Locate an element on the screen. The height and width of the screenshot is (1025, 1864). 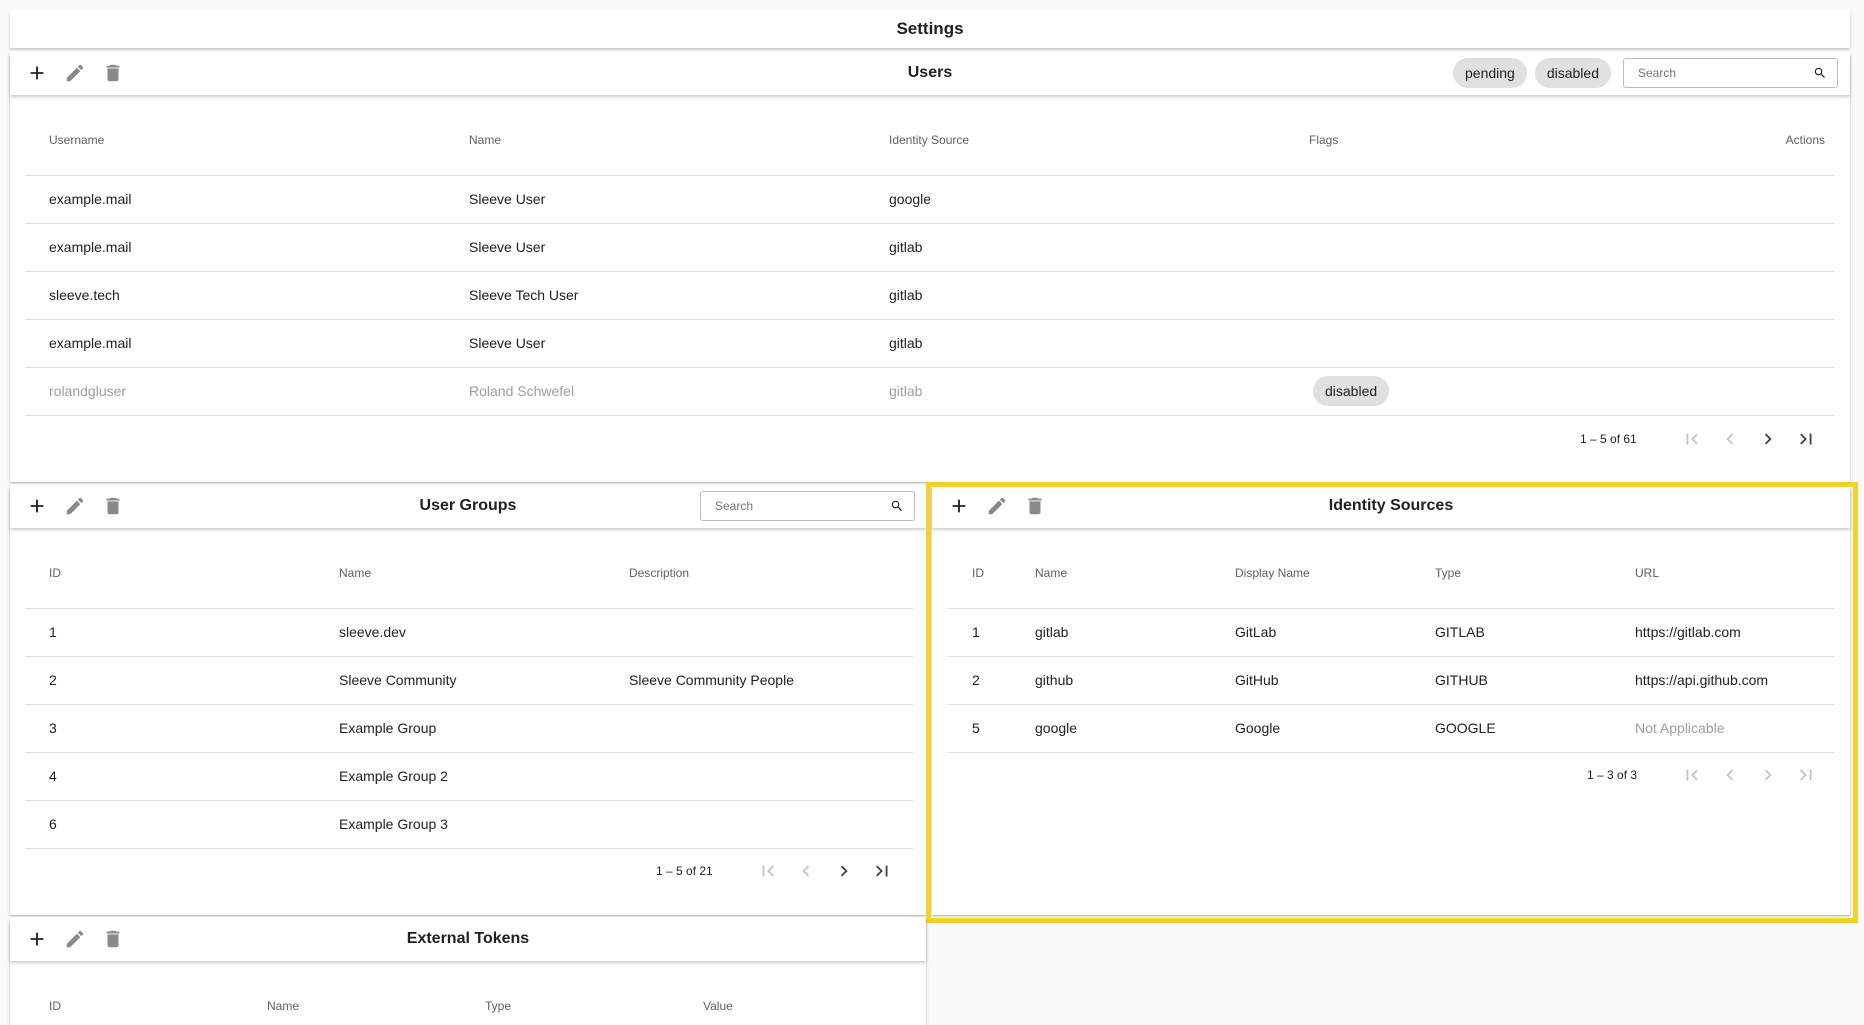
table-row: example.mail Sleeve User google is located at coordinates (930, 199).